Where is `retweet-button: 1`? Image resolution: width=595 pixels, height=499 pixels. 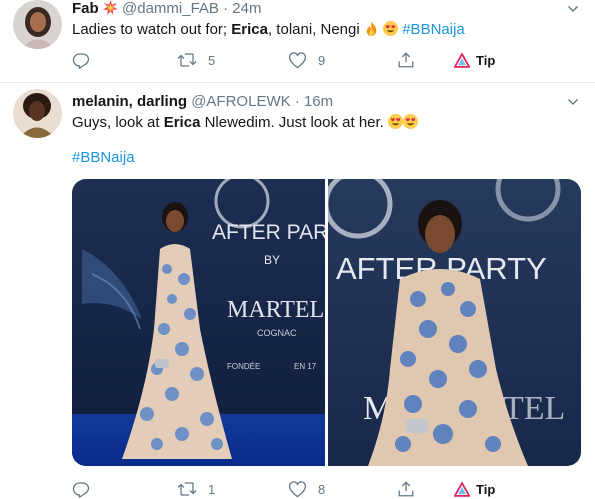 retweet-button: 1 is located at coordinates (196, 489).